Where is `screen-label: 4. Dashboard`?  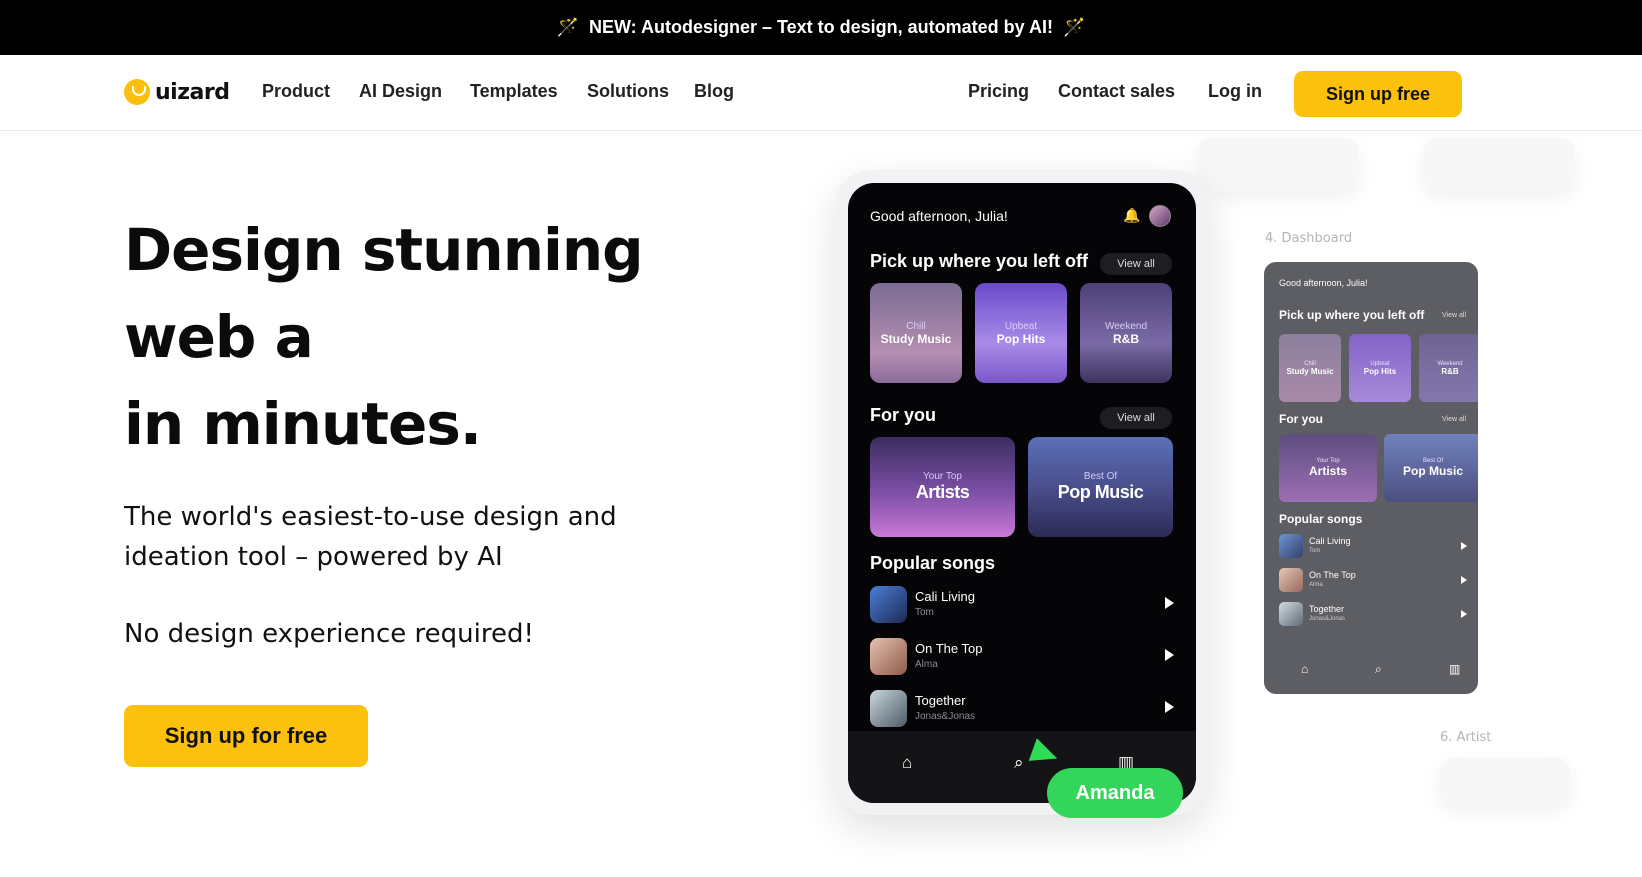
screen-label: 4. Dashboard is located at coordinates (1309, 238).